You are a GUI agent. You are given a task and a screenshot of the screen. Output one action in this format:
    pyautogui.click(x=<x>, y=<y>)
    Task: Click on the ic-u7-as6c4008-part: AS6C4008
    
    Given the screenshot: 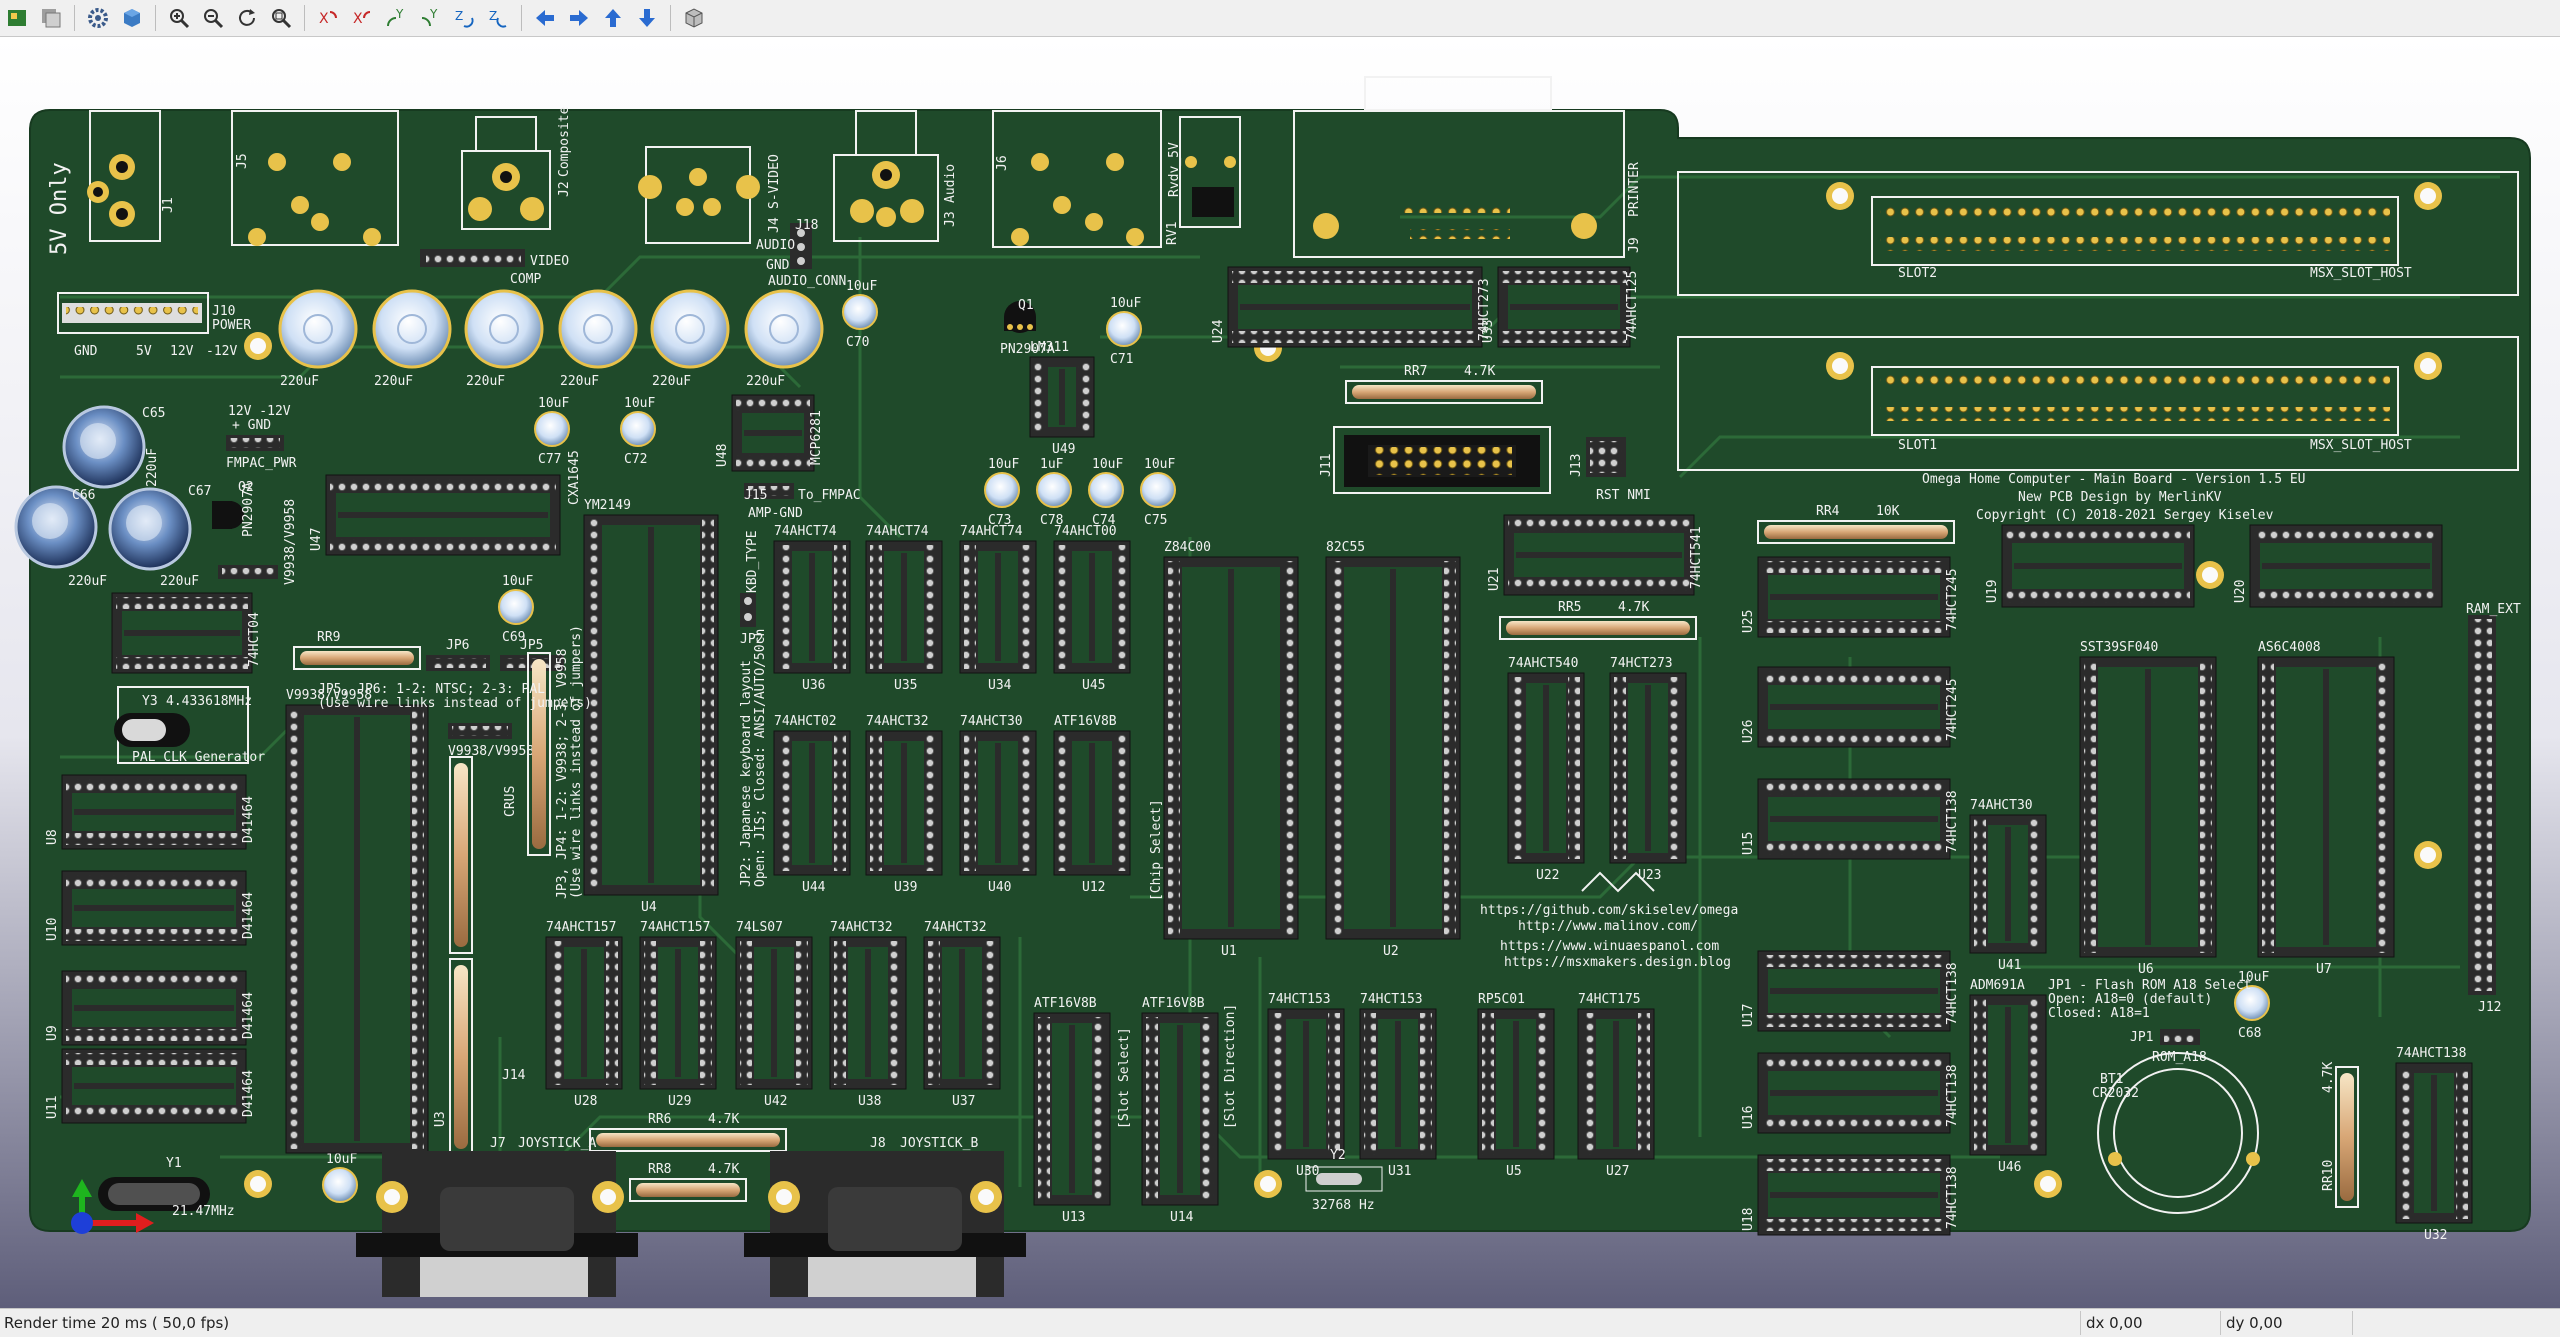 What is the action you would take?
    pyautogui.click(x=2289, y=647)
    